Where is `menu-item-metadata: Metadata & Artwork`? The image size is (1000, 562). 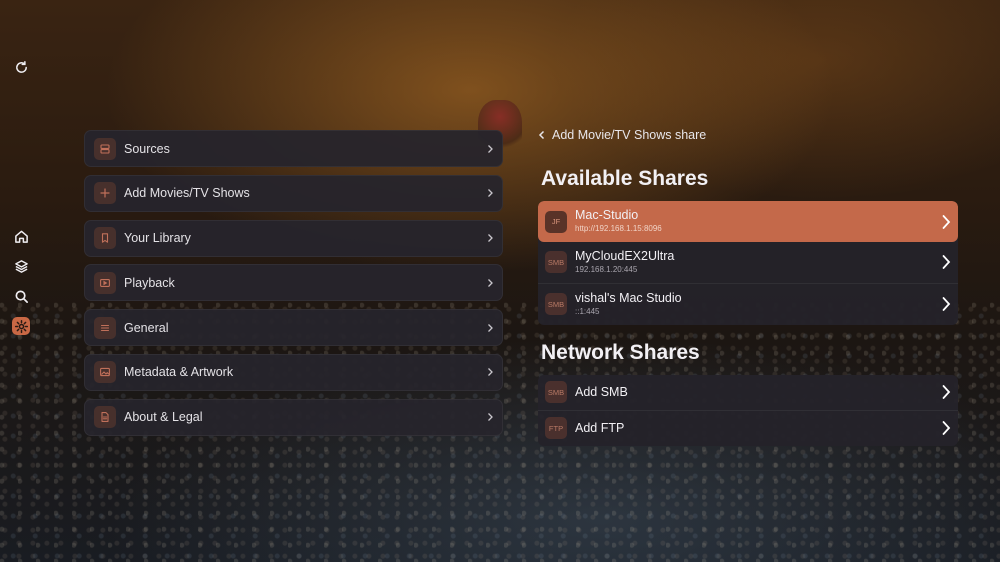
menu-item-metadata: Metadata & Artwork is located at coordinates (293, 372).